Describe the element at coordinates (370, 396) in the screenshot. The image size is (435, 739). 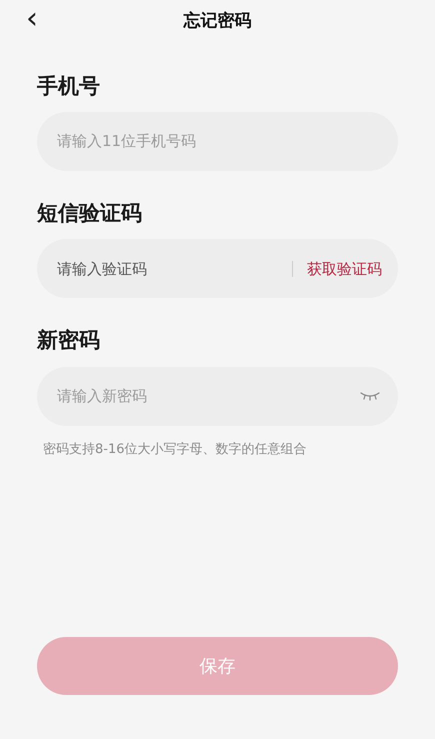
I see `closed-eye-icon` at that location.